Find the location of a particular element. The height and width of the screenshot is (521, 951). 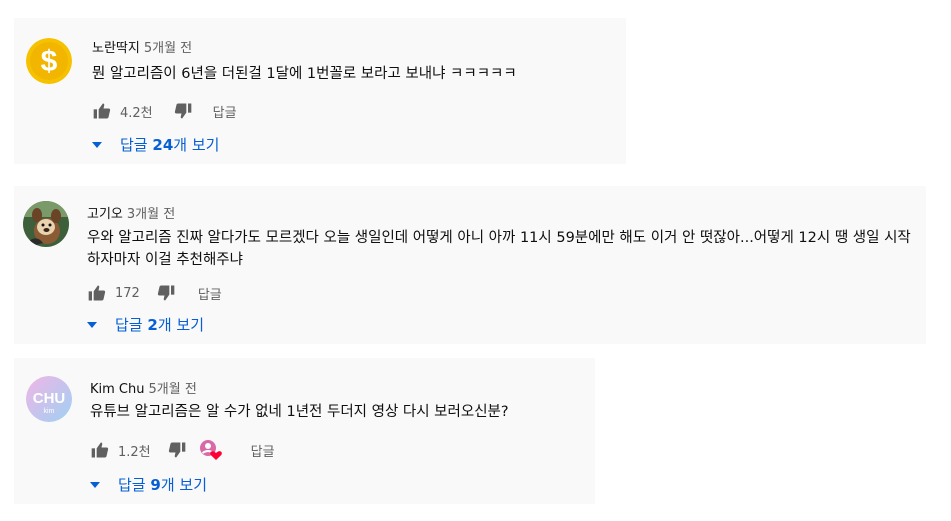

comment-header: Kim Chu 5개월 전 is located at coordinates (143, 387).